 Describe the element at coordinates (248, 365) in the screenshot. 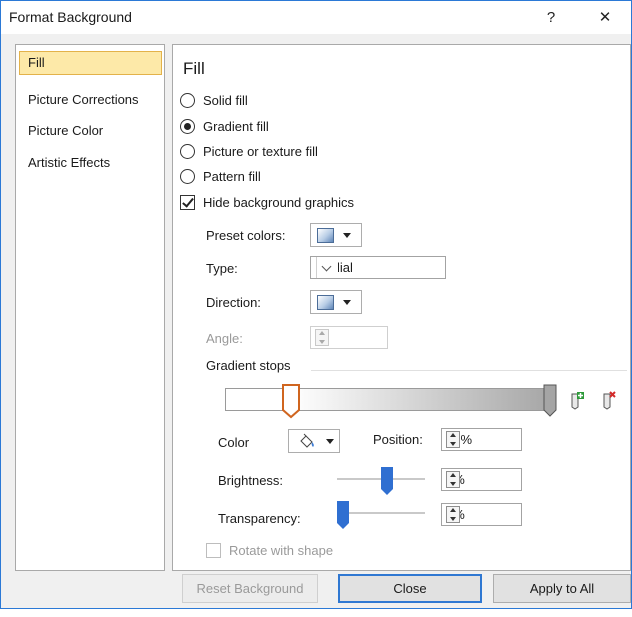

I see `gradient-stops-label: Gradient stops` at that location.